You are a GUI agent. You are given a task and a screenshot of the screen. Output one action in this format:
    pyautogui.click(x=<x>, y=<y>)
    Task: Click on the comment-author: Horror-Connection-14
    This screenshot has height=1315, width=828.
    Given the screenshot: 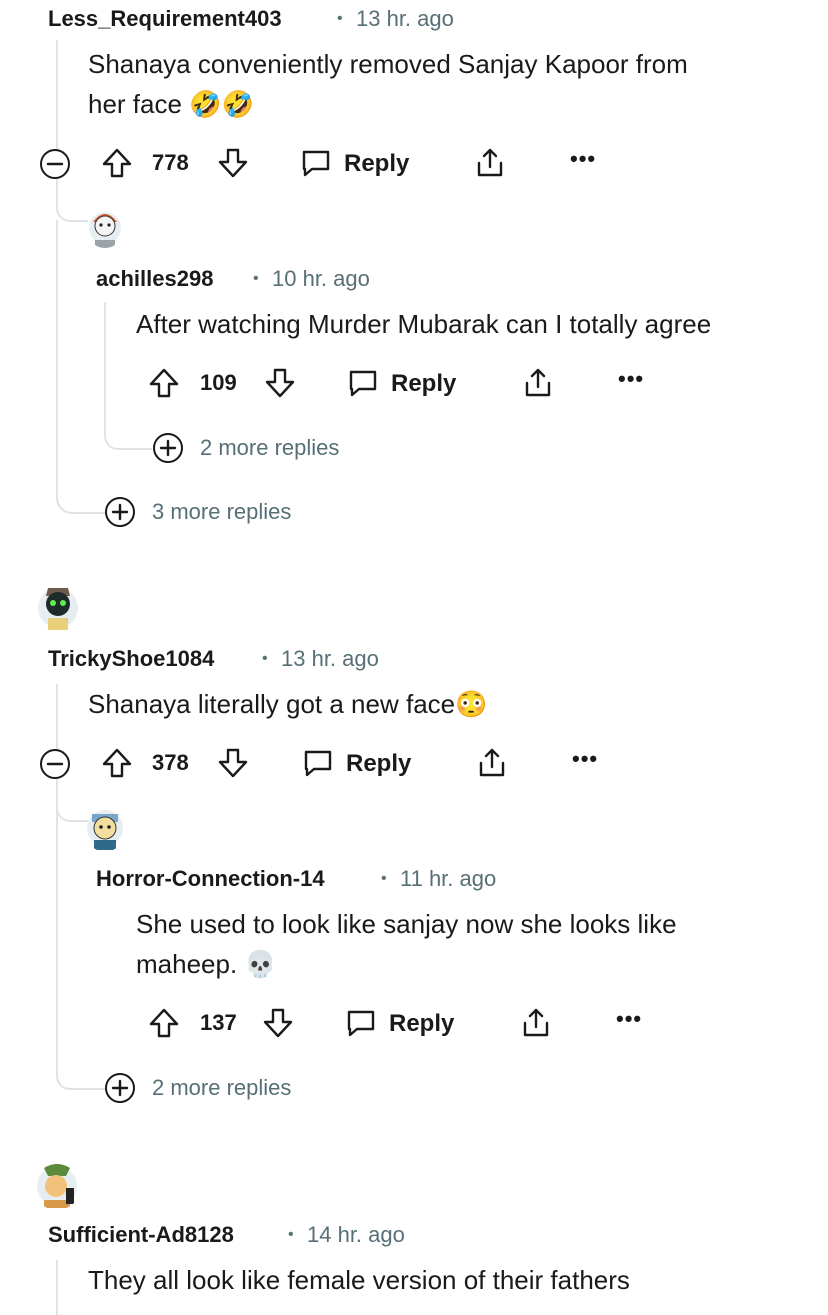 What is the action you would take?
    pyautogui.click(x=210, y=879)
    